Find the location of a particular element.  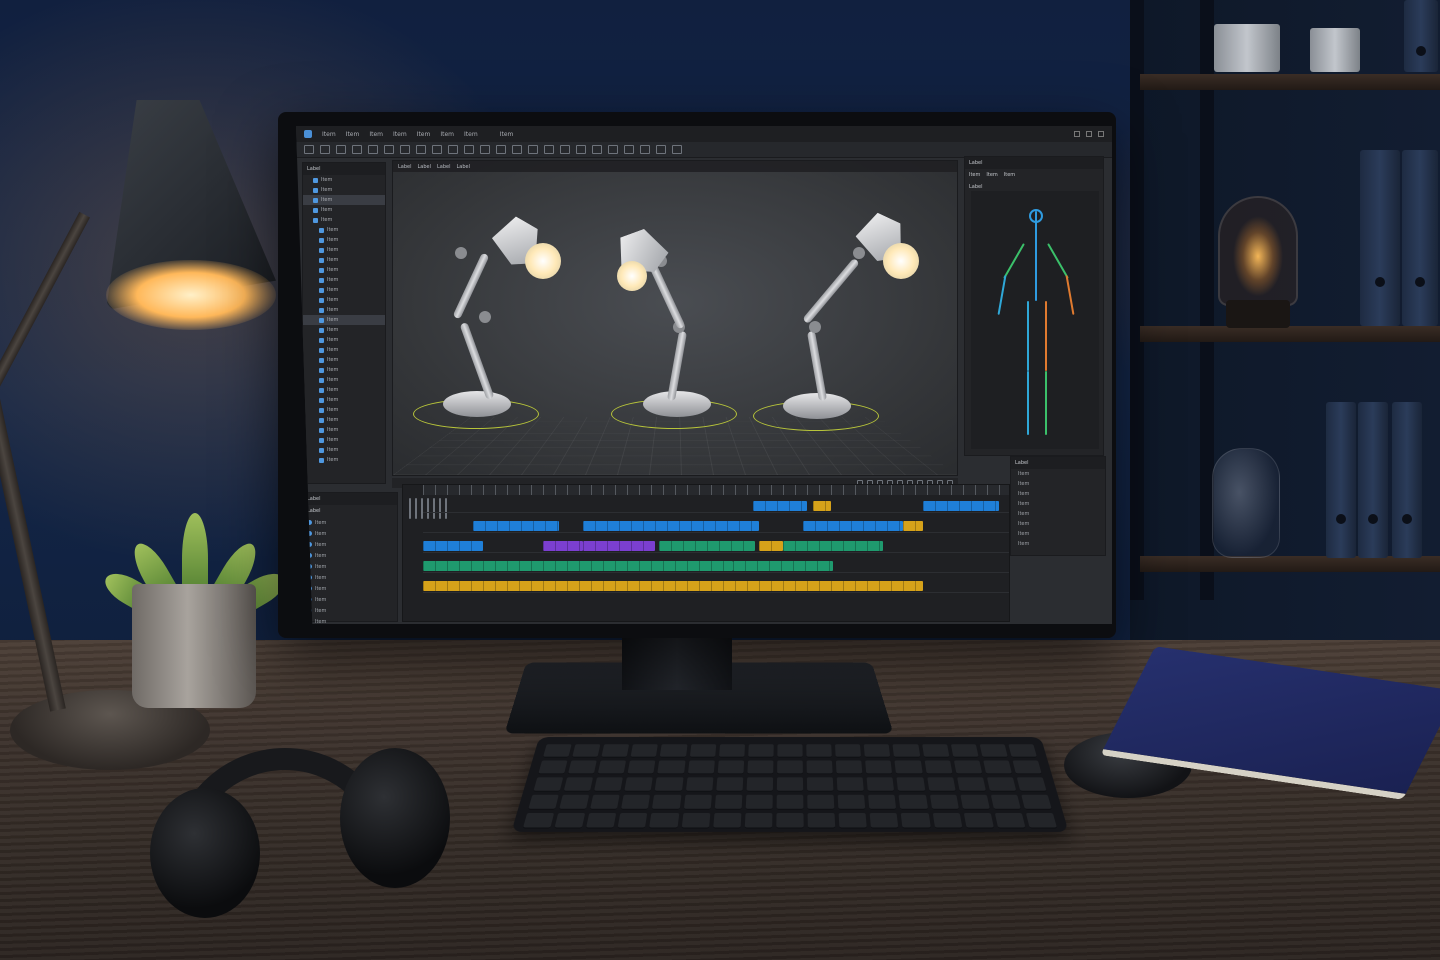

skeleton-view is located at coordinates (1035, 320).